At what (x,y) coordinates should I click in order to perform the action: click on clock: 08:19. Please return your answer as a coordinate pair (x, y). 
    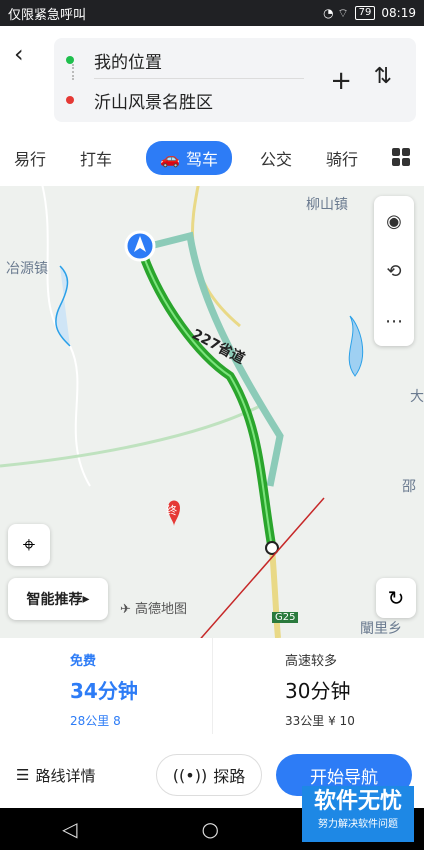
    Looking at the image, I should click on (398, 13).